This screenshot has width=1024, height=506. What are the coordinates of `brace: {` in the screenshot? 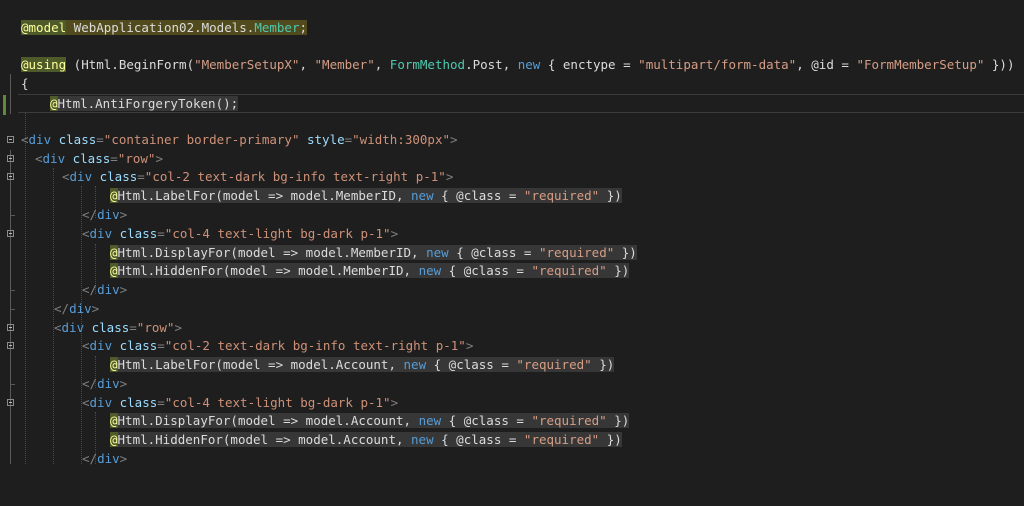 It's located at (25, 83).